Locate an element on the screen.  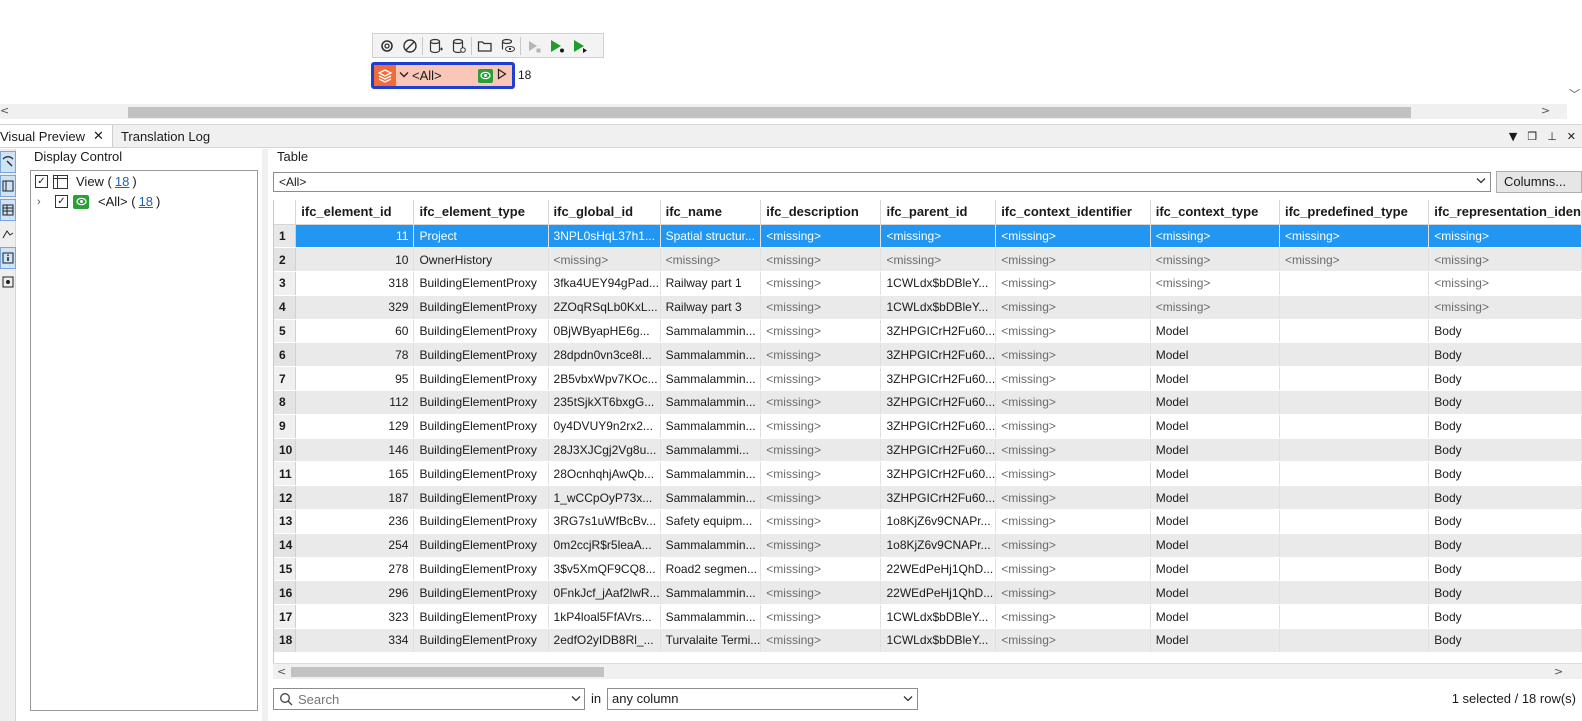
table-horizontal-scrollbar: < > is located at coordinates (927, 671).